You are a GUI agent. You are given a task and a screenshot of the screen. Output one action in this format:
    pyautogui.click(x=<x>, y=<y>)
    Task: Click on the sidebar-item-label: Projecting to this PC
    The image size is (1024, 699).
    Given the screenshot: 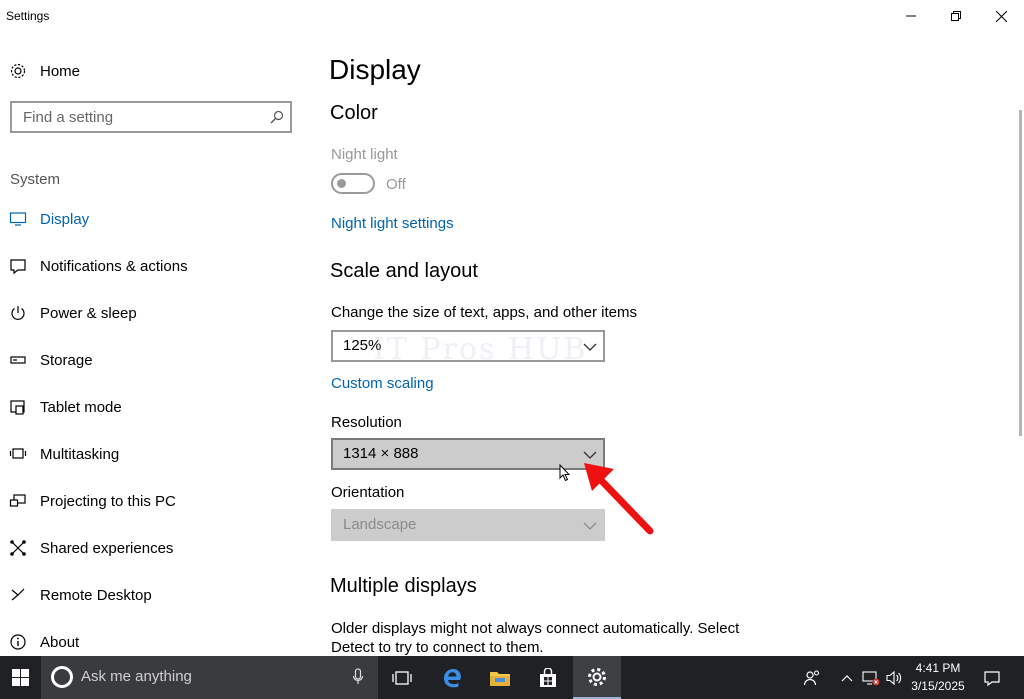 What is the action you would take?
    pyautogui.click(x=108, y=501)
    